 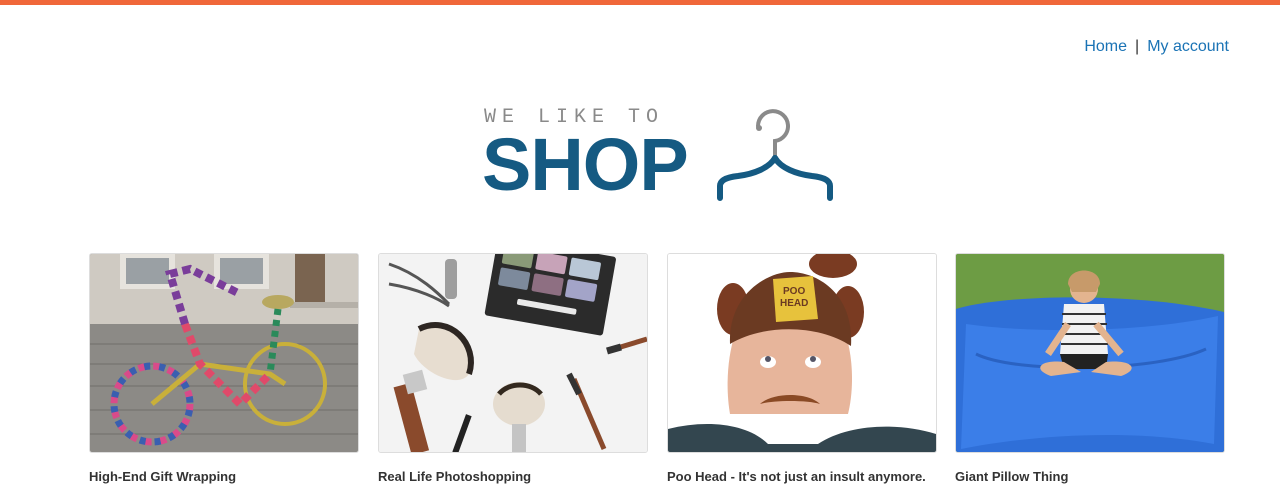 I want to click on product-card: Real Life Photoshopping, so click(x=513, y=368).